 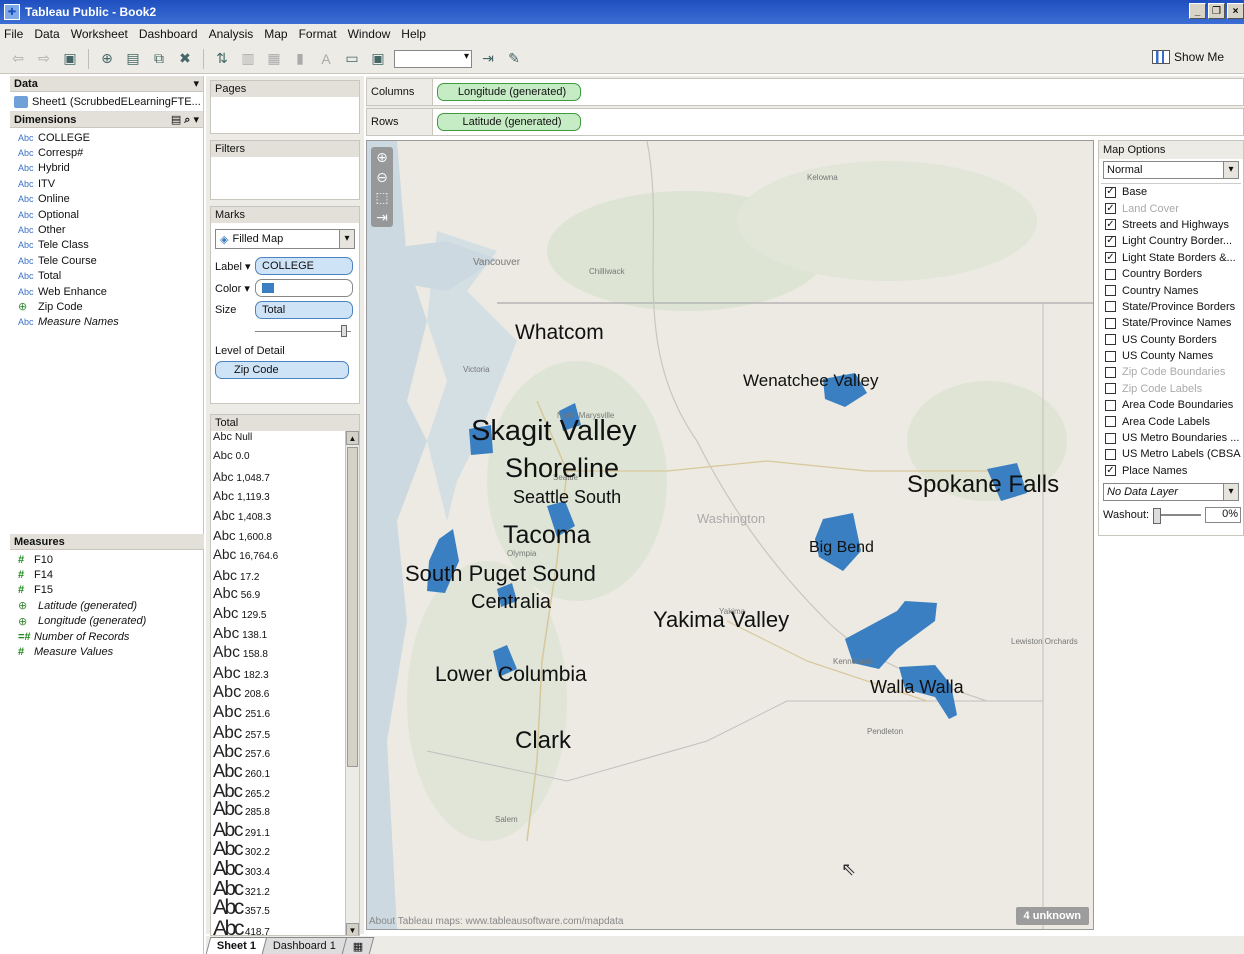 What do you see at coordinates (1171, 192) in the screenshot?
I see `map-layer-option: ✓ Base` at bounding box center [1171, 192].